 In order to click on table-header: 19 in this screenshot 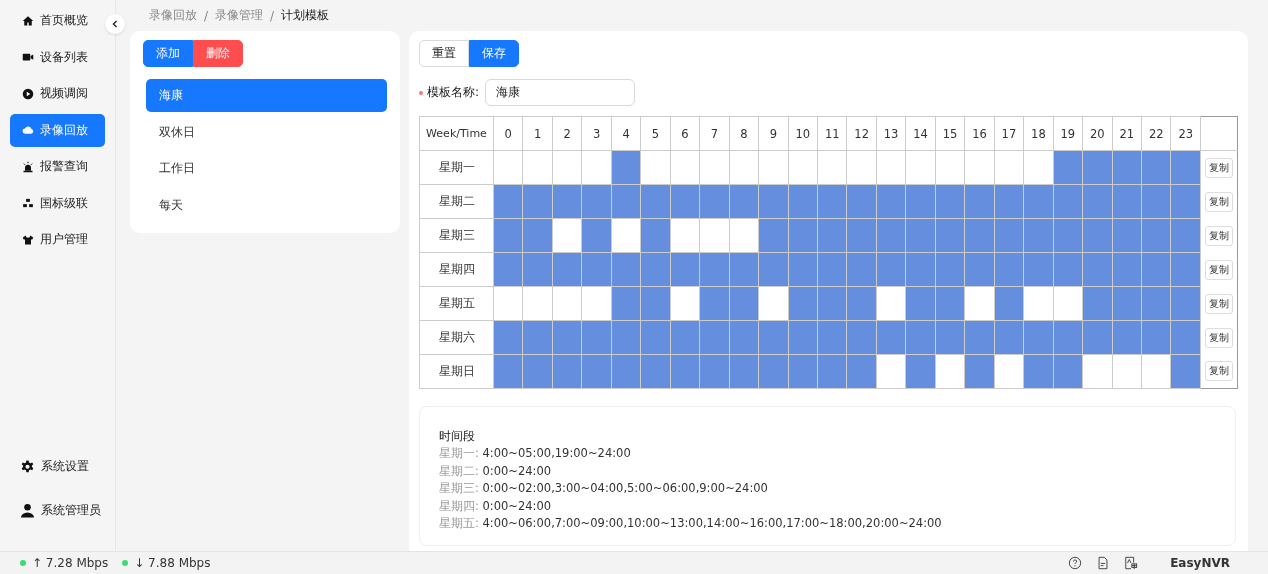, I will do `click(1068, 133)`.